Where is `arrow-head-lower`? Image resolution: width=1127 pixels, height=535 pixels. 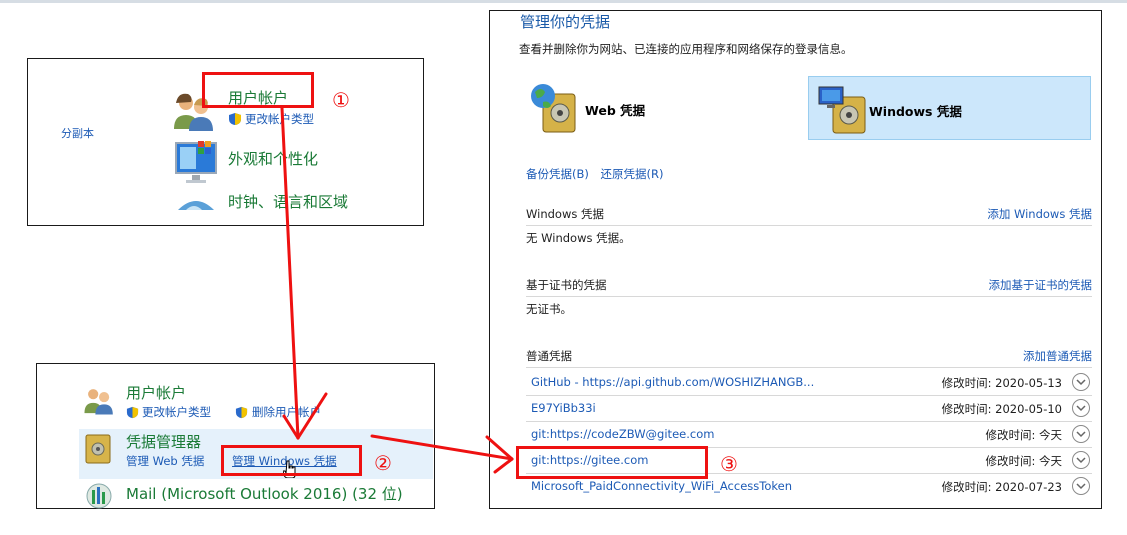 arrow-head-lower is located at coordinates (503, 465).